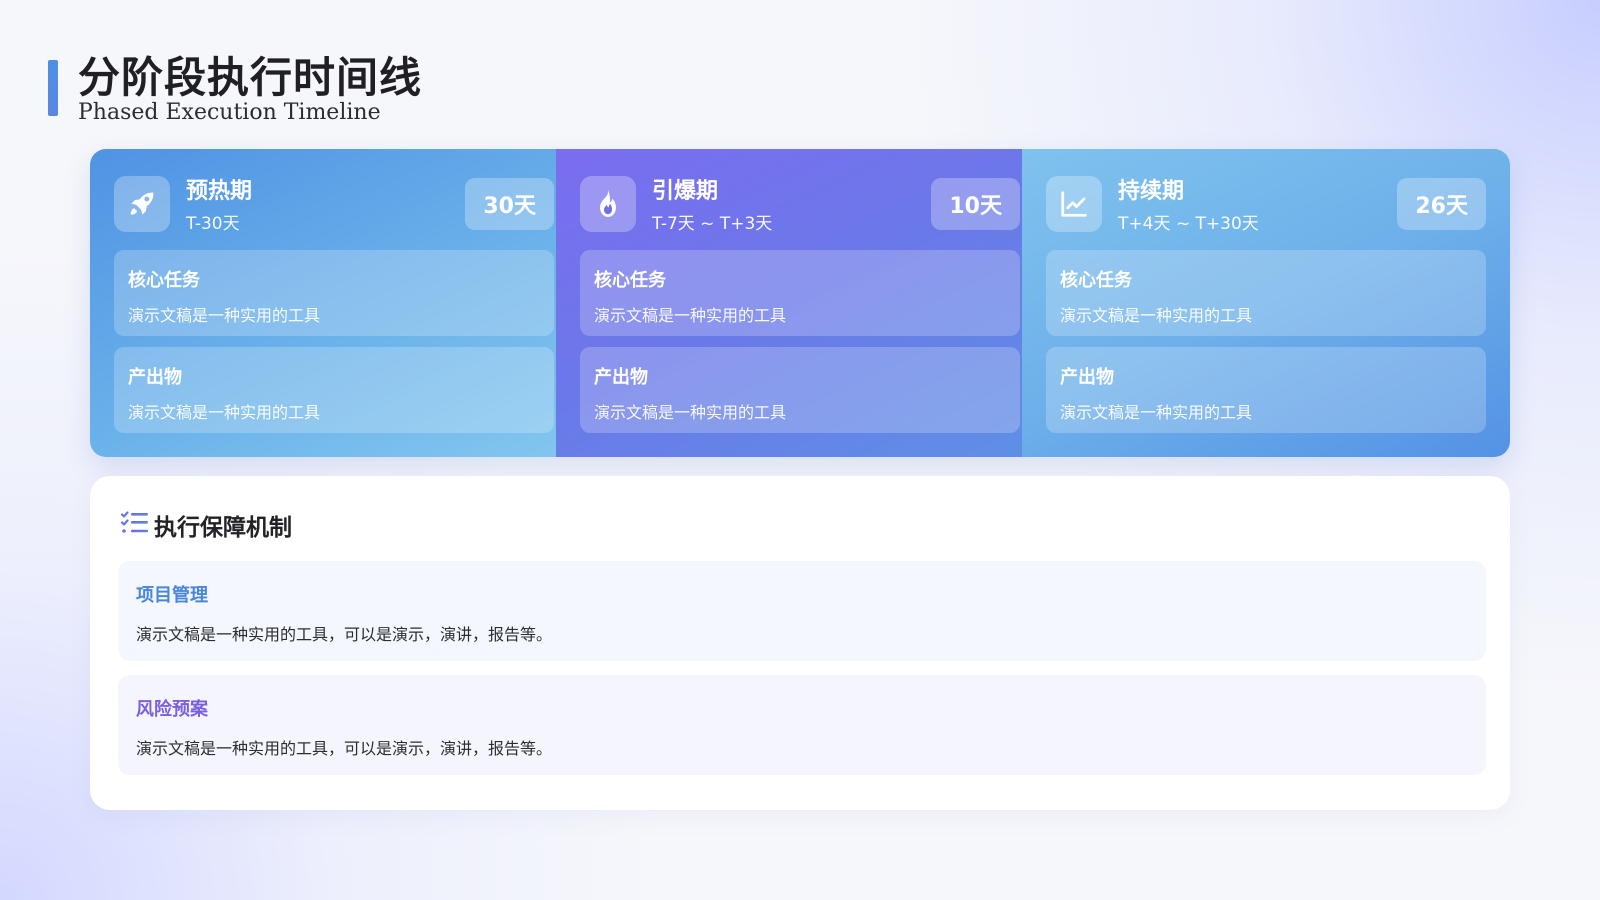  Describe the element at coordinates (172, 709) in the screenshot. I see `guarantee-item-label: 风险预案` at that location.